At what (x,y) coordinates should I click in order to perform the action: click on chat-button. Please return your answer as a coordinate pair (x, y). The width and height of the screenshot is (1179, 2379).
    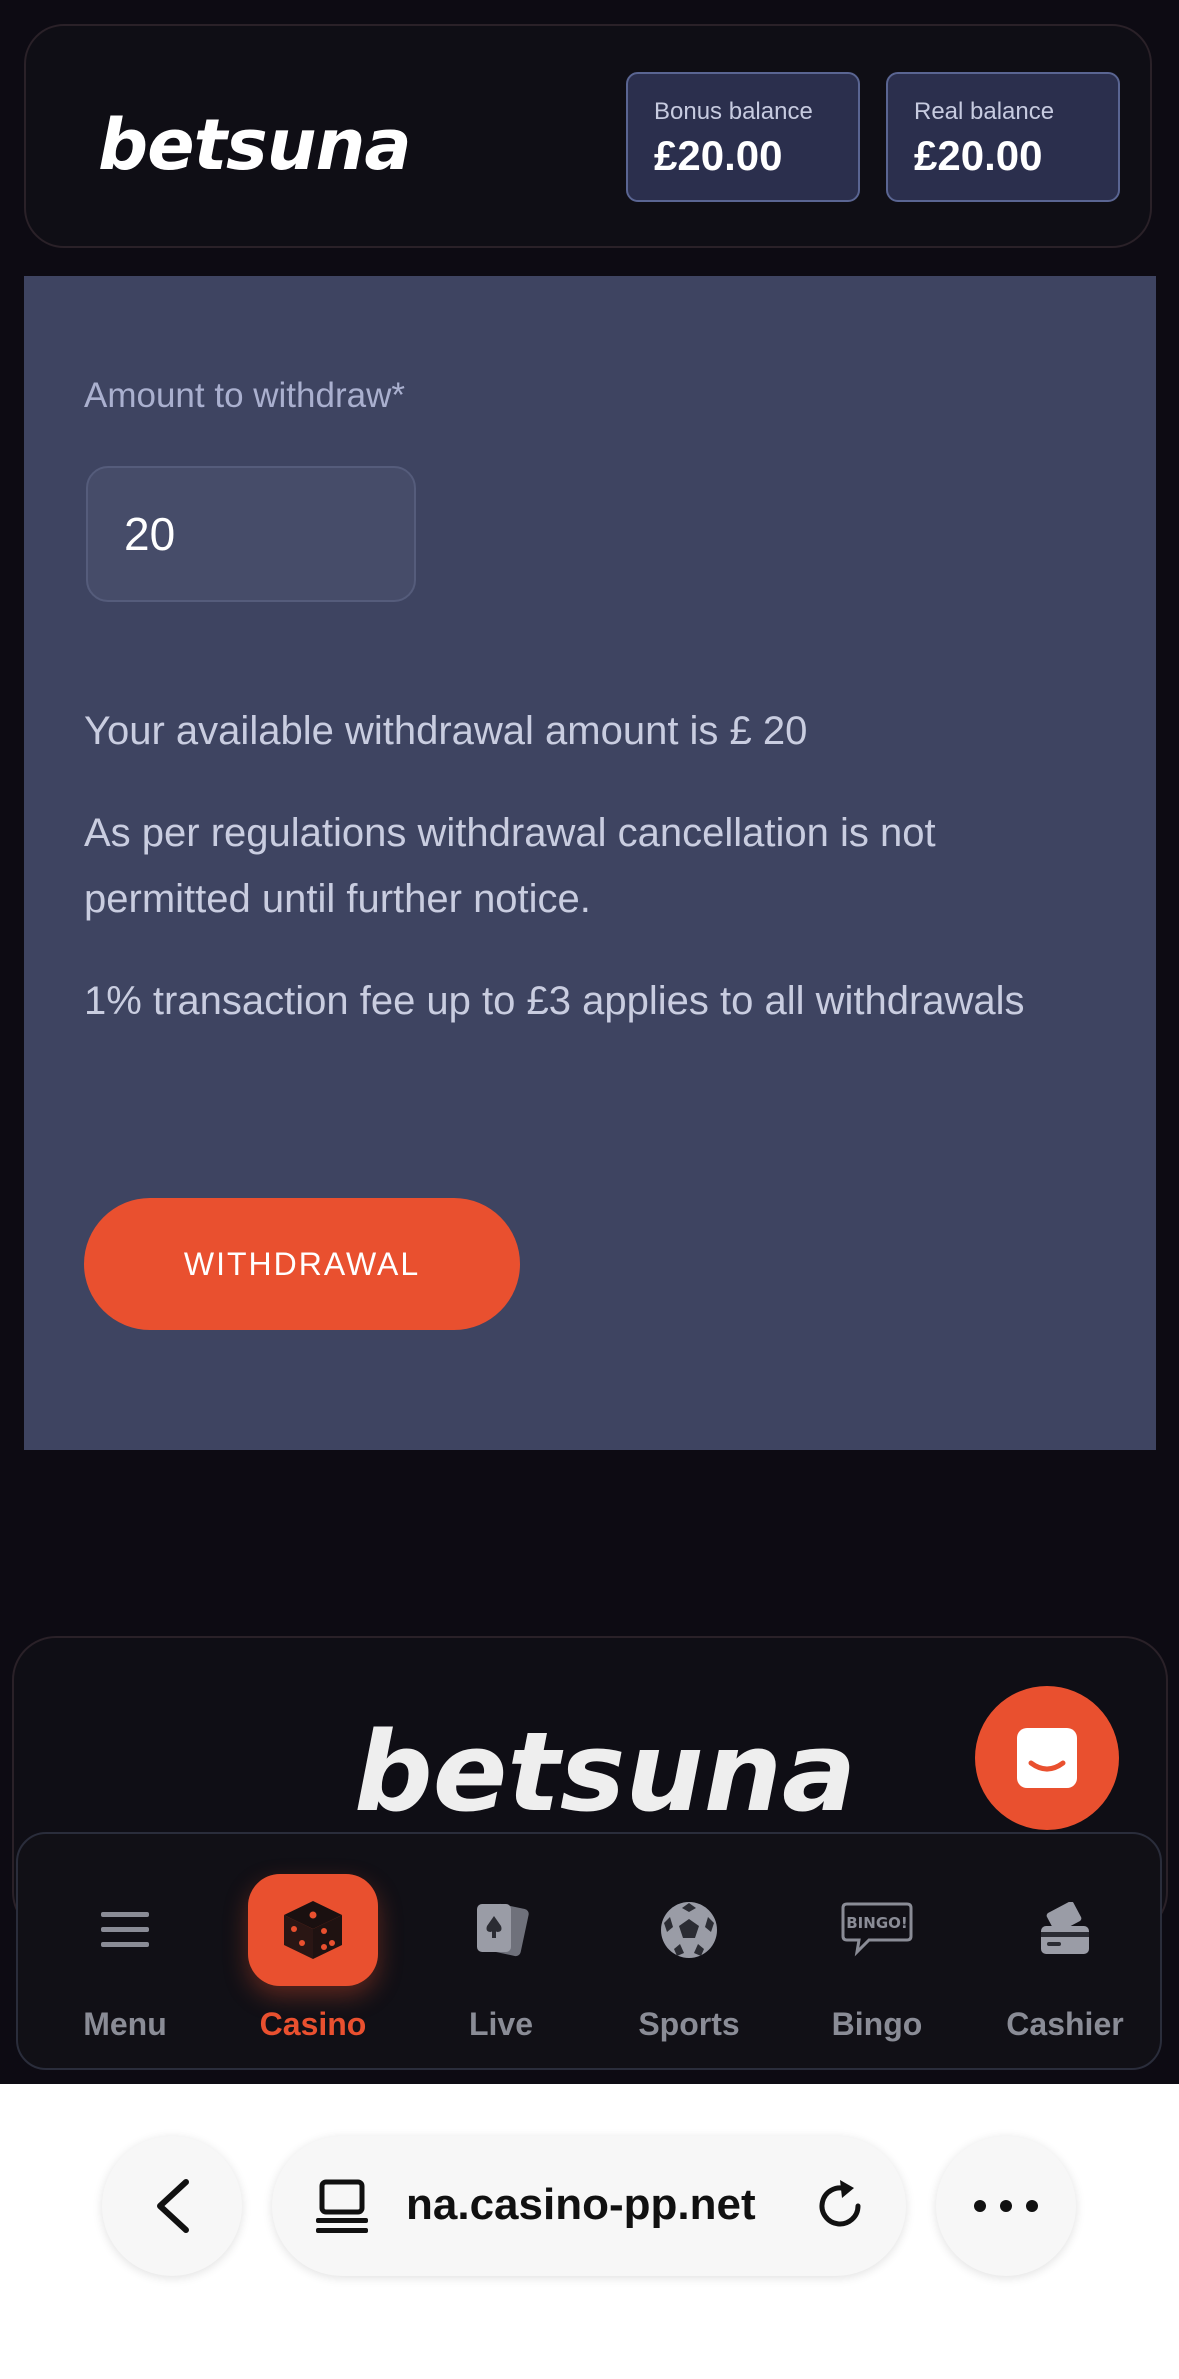
    Looking at the image, I should click on (1047, 1758).